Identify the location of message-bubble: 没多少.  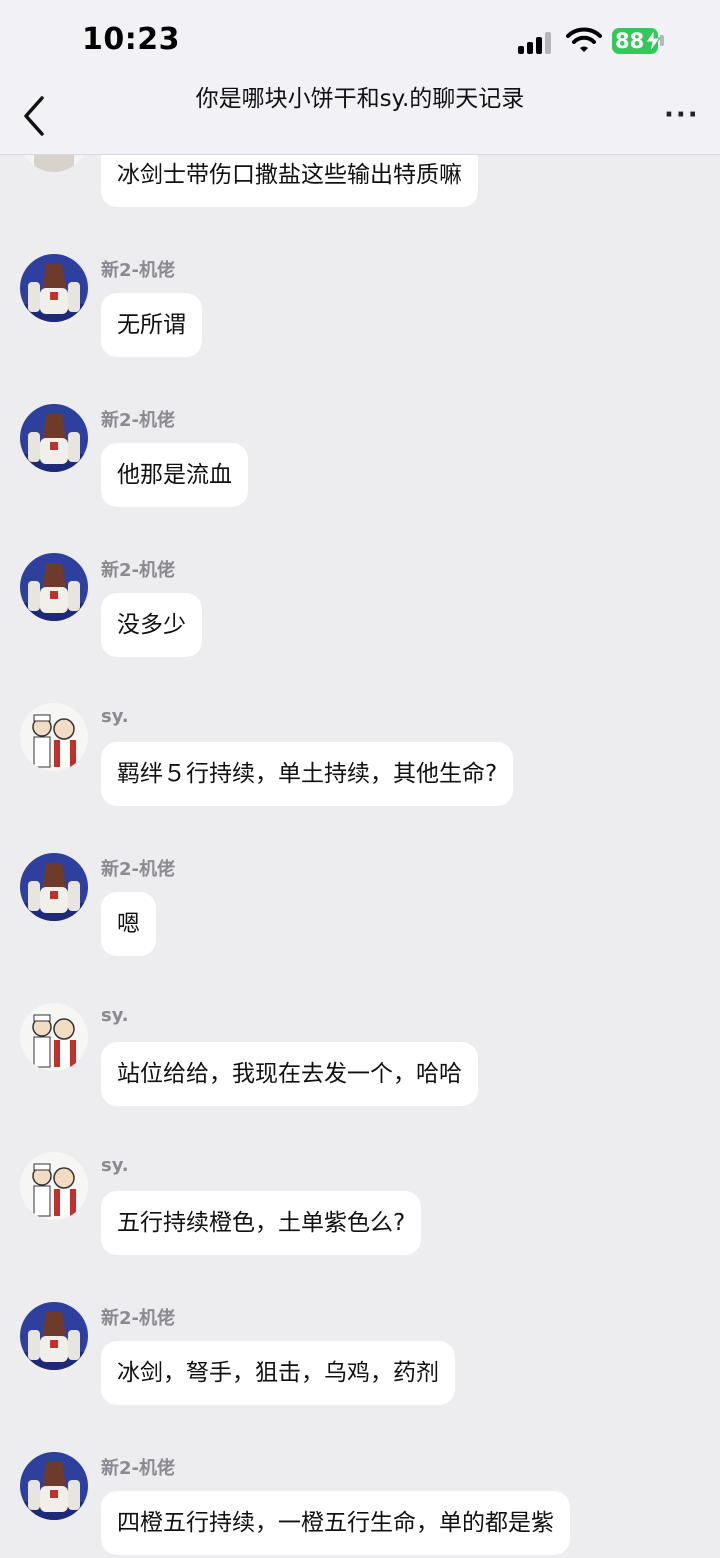
(151, 625).